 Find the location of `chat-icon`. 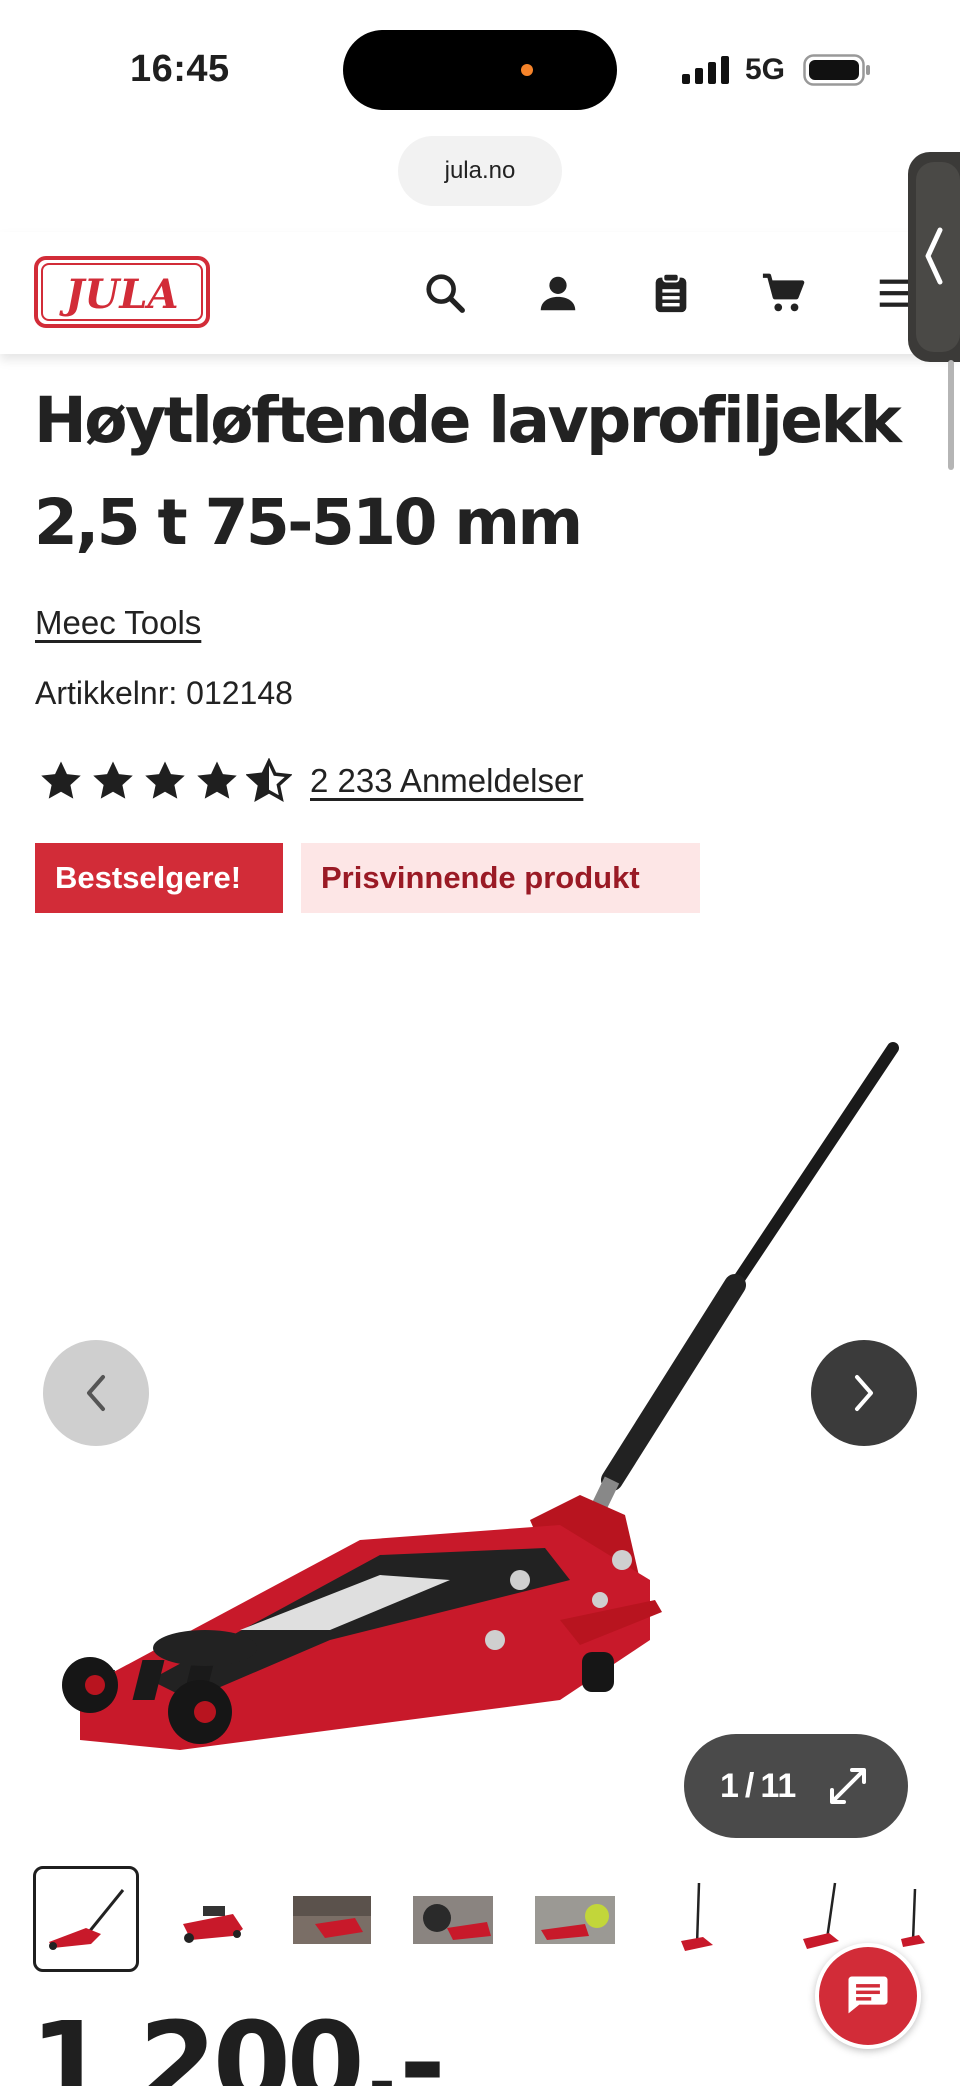

chat-icon is located at coordinates (868, 1995).